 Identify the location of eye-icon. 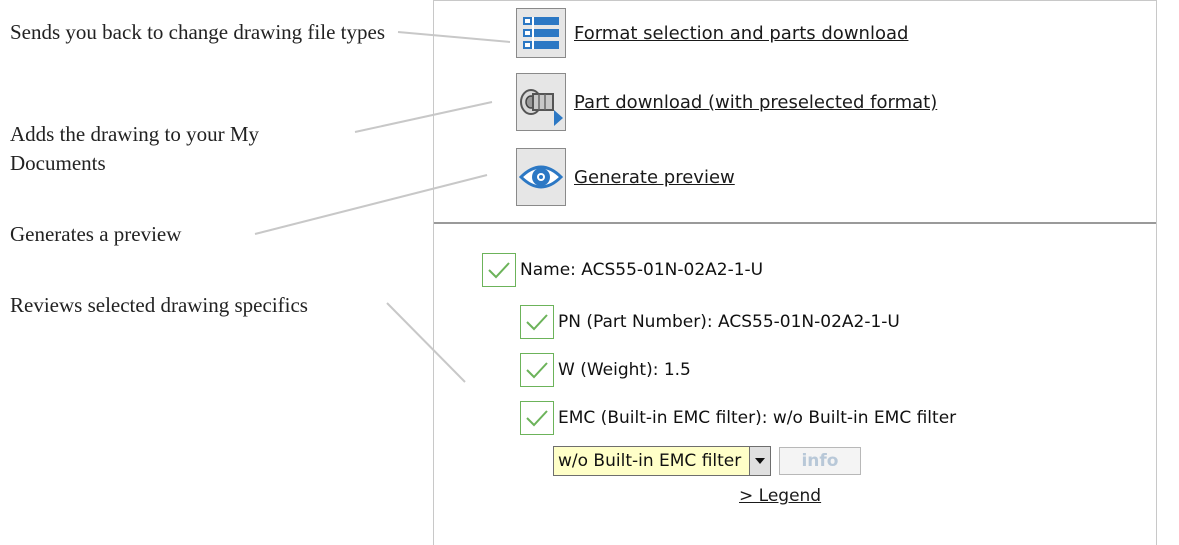
(541, 177).